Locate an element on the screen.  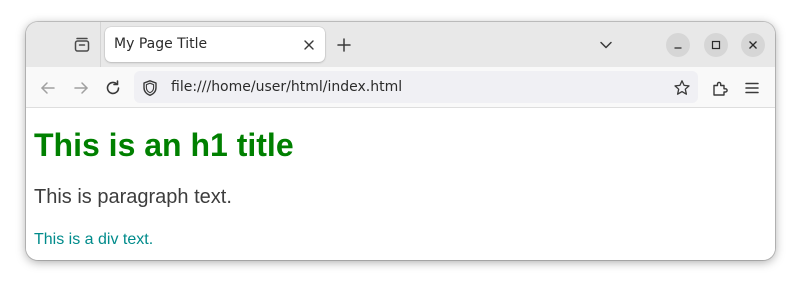
forward-button is located at coordinates (81, 88).